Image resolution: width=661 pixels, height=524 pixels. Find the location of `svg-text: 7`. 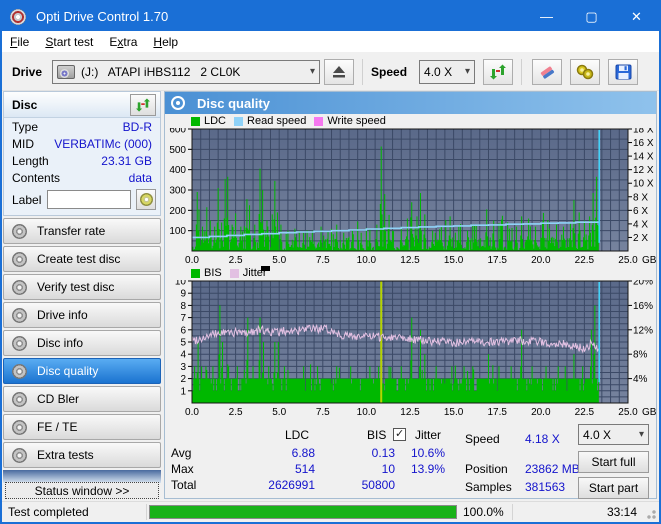

svg-text: 7 is located at coordinates (183, 318).